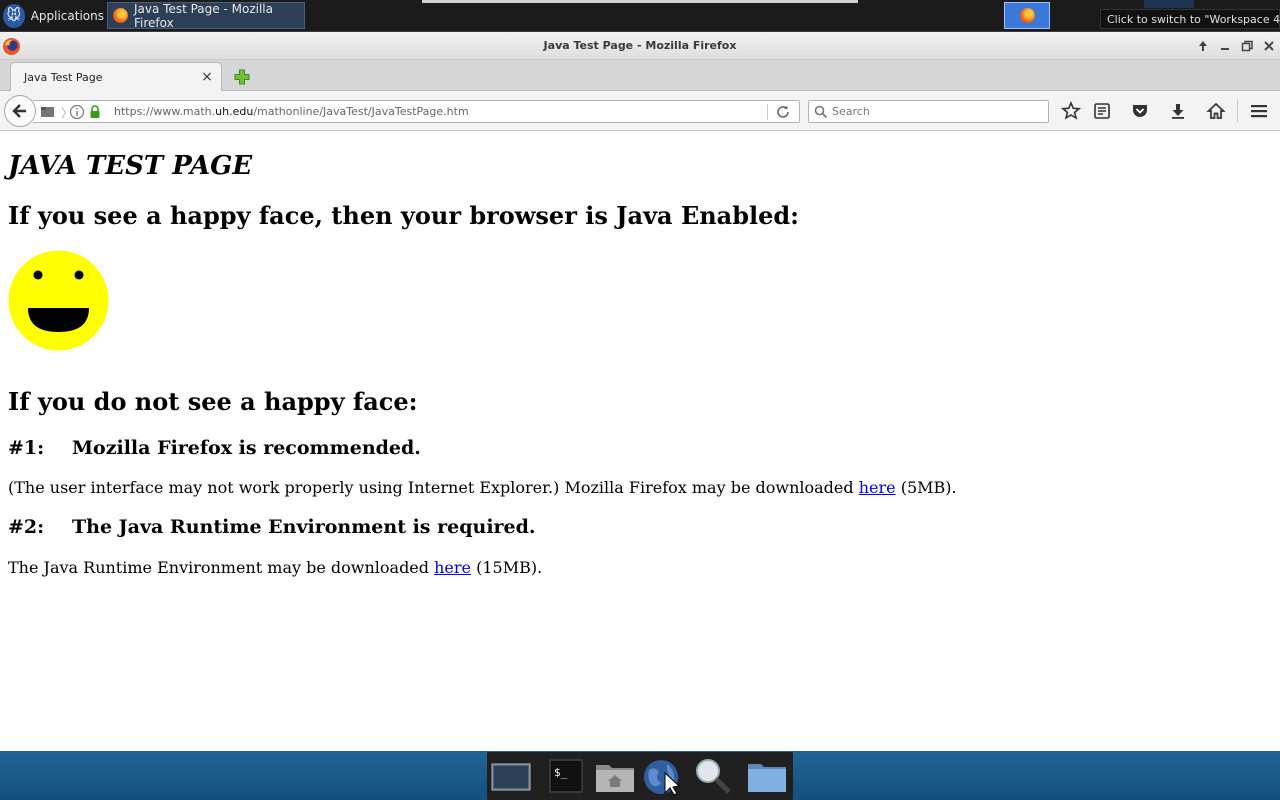  I want to click on hamburger-menu-icon, so click(1259, 111).